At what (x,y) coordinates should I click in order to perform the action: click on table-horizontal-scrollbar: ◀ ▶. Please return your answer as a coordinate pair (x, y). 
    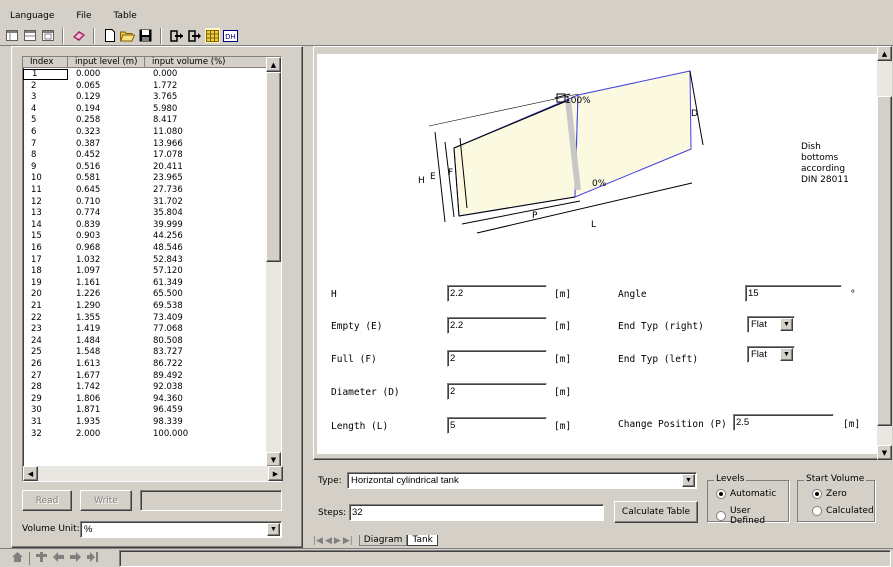
    Looking at the image, I should click on (153, 473).